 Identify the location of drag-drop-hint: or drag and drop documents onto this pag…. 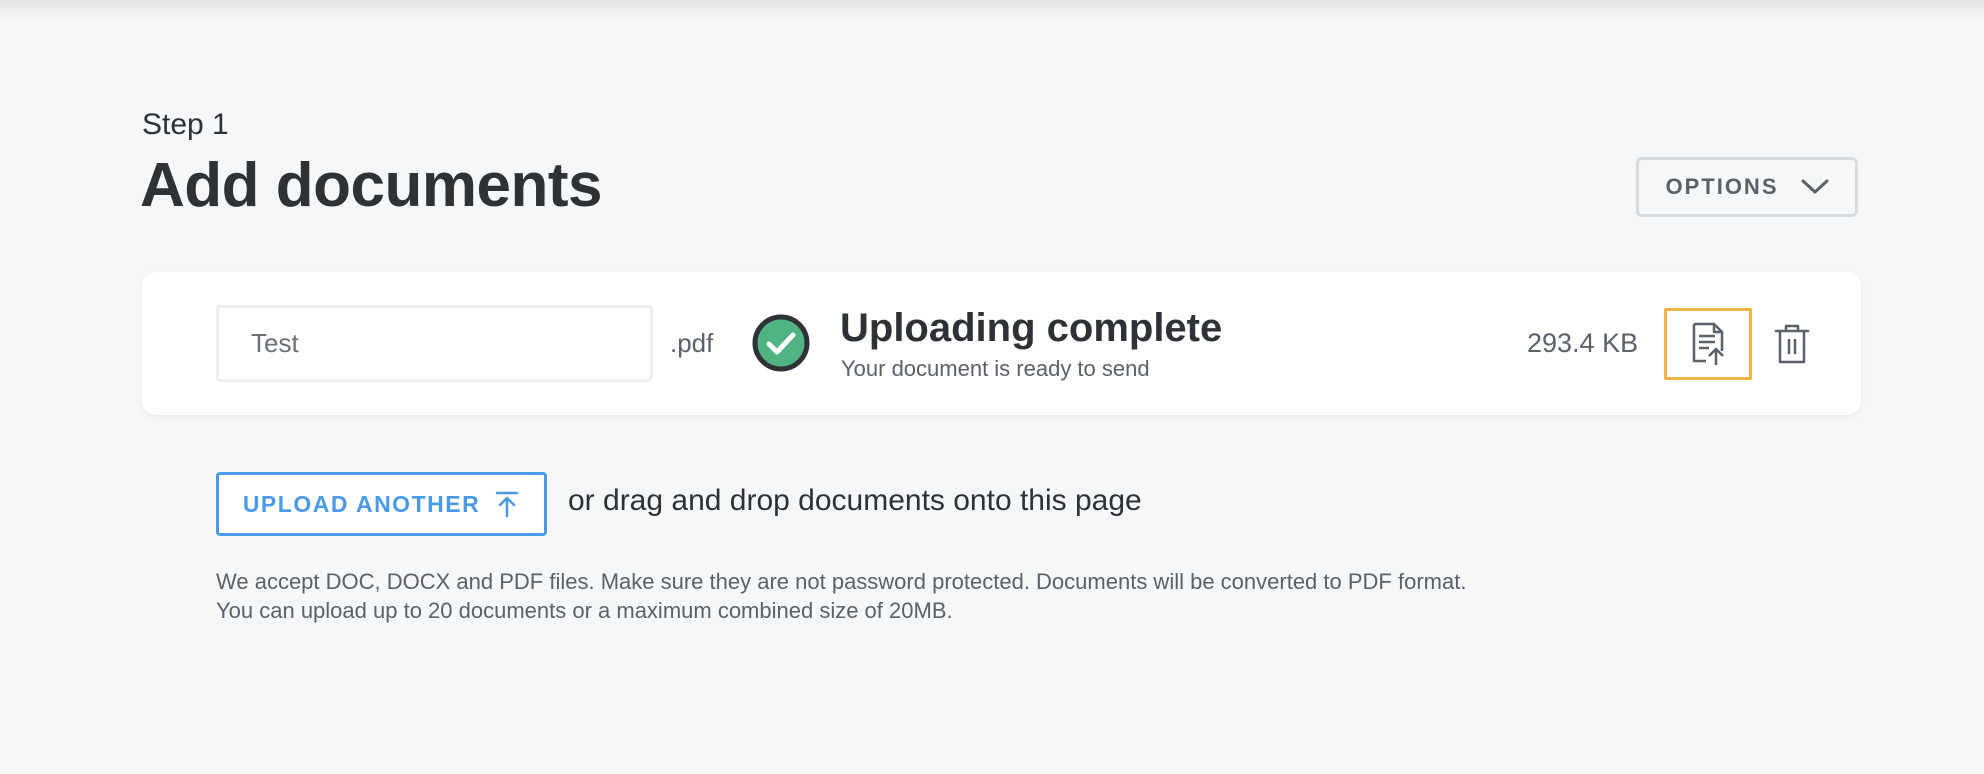
(855, 500).